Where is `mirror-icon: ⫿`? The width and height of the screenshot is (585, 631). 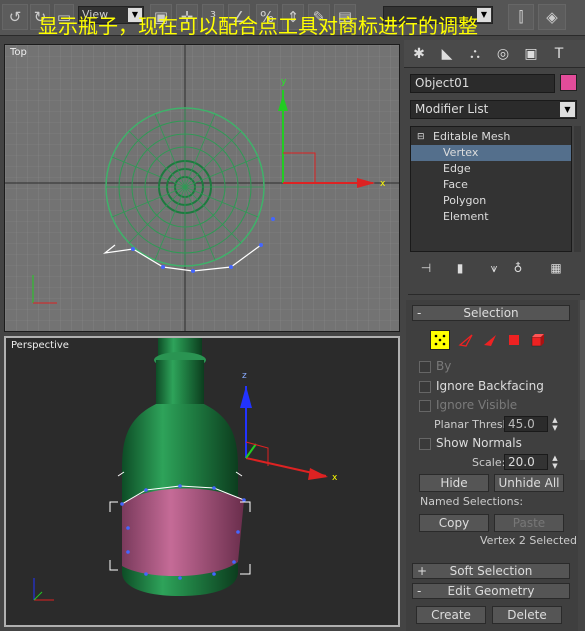
mirror-icon: ⫿ is located at coordinates (521, 17).